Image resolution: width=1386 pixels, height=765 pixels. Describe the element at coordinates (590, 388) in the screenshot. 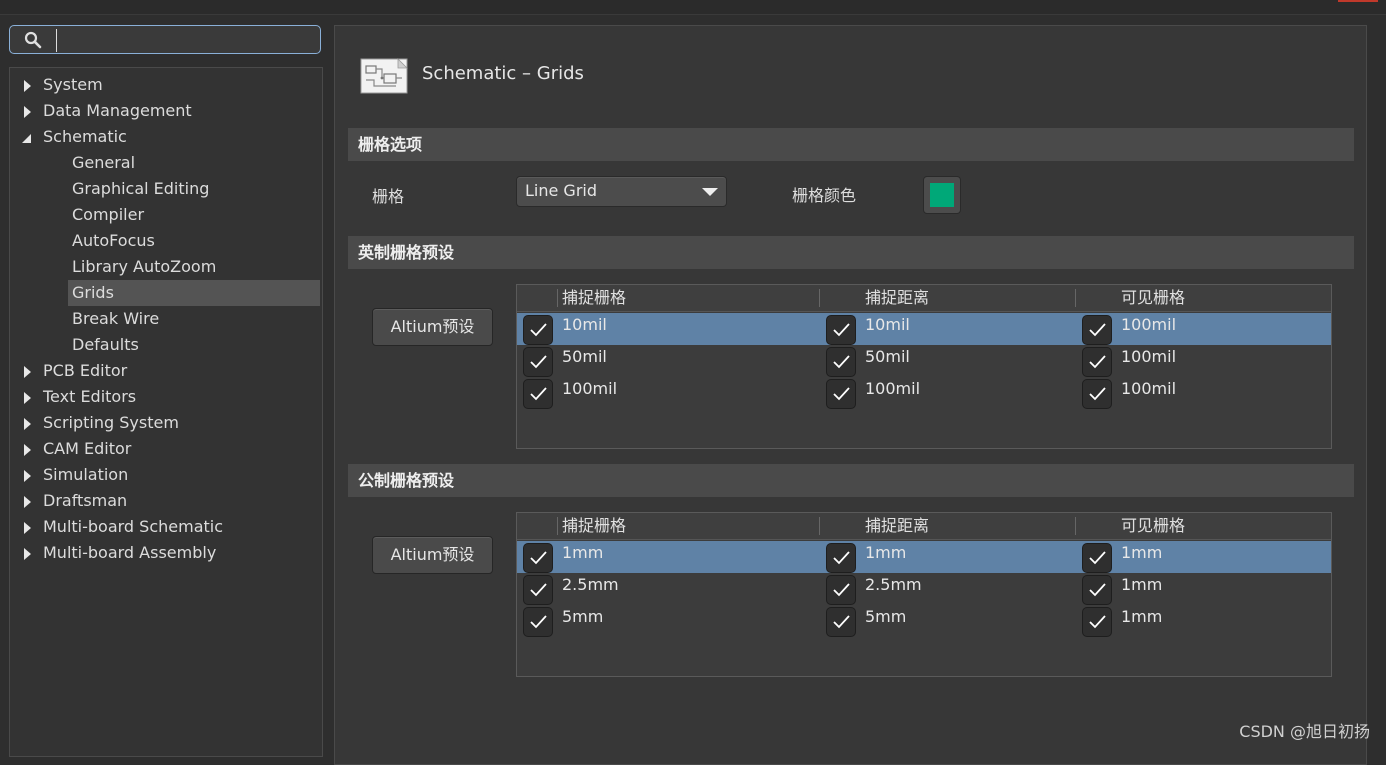

I see `snap-grid-value: 100mil` at that location.